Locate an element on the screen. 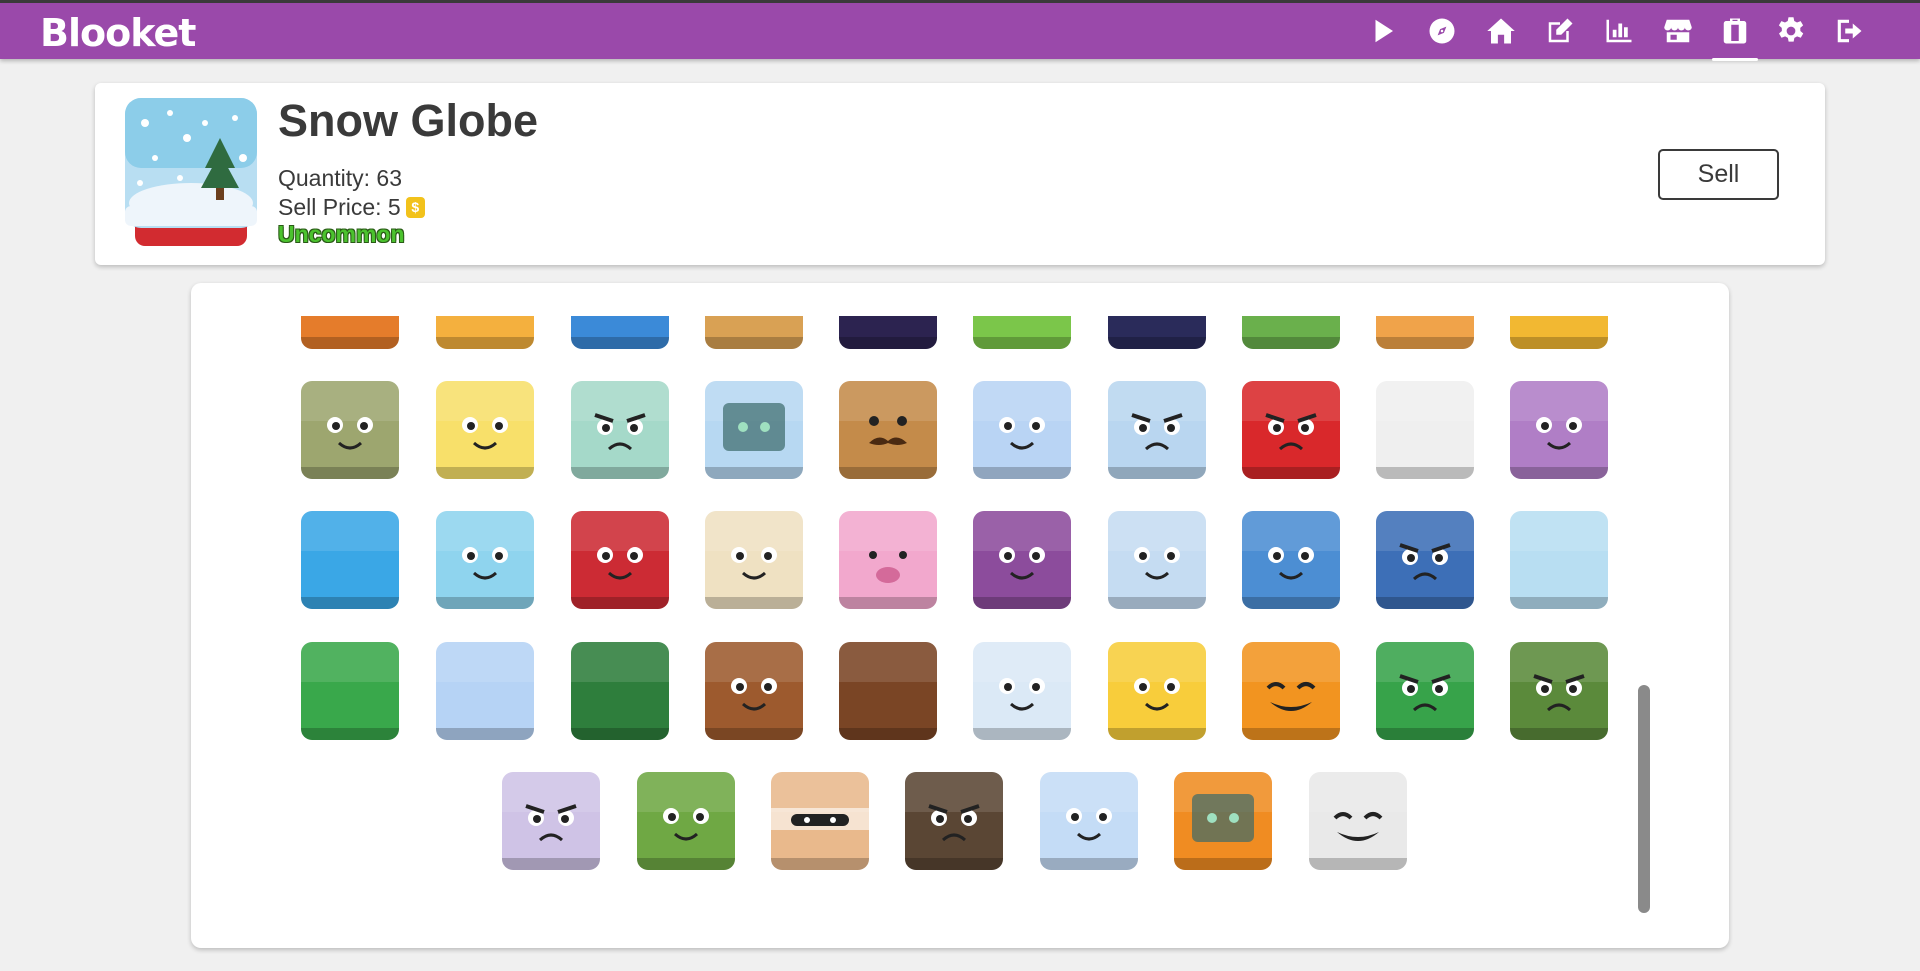 This screenshot has width=1920, height=971. sell-button: Sell is located at coordinates (1718, 174).